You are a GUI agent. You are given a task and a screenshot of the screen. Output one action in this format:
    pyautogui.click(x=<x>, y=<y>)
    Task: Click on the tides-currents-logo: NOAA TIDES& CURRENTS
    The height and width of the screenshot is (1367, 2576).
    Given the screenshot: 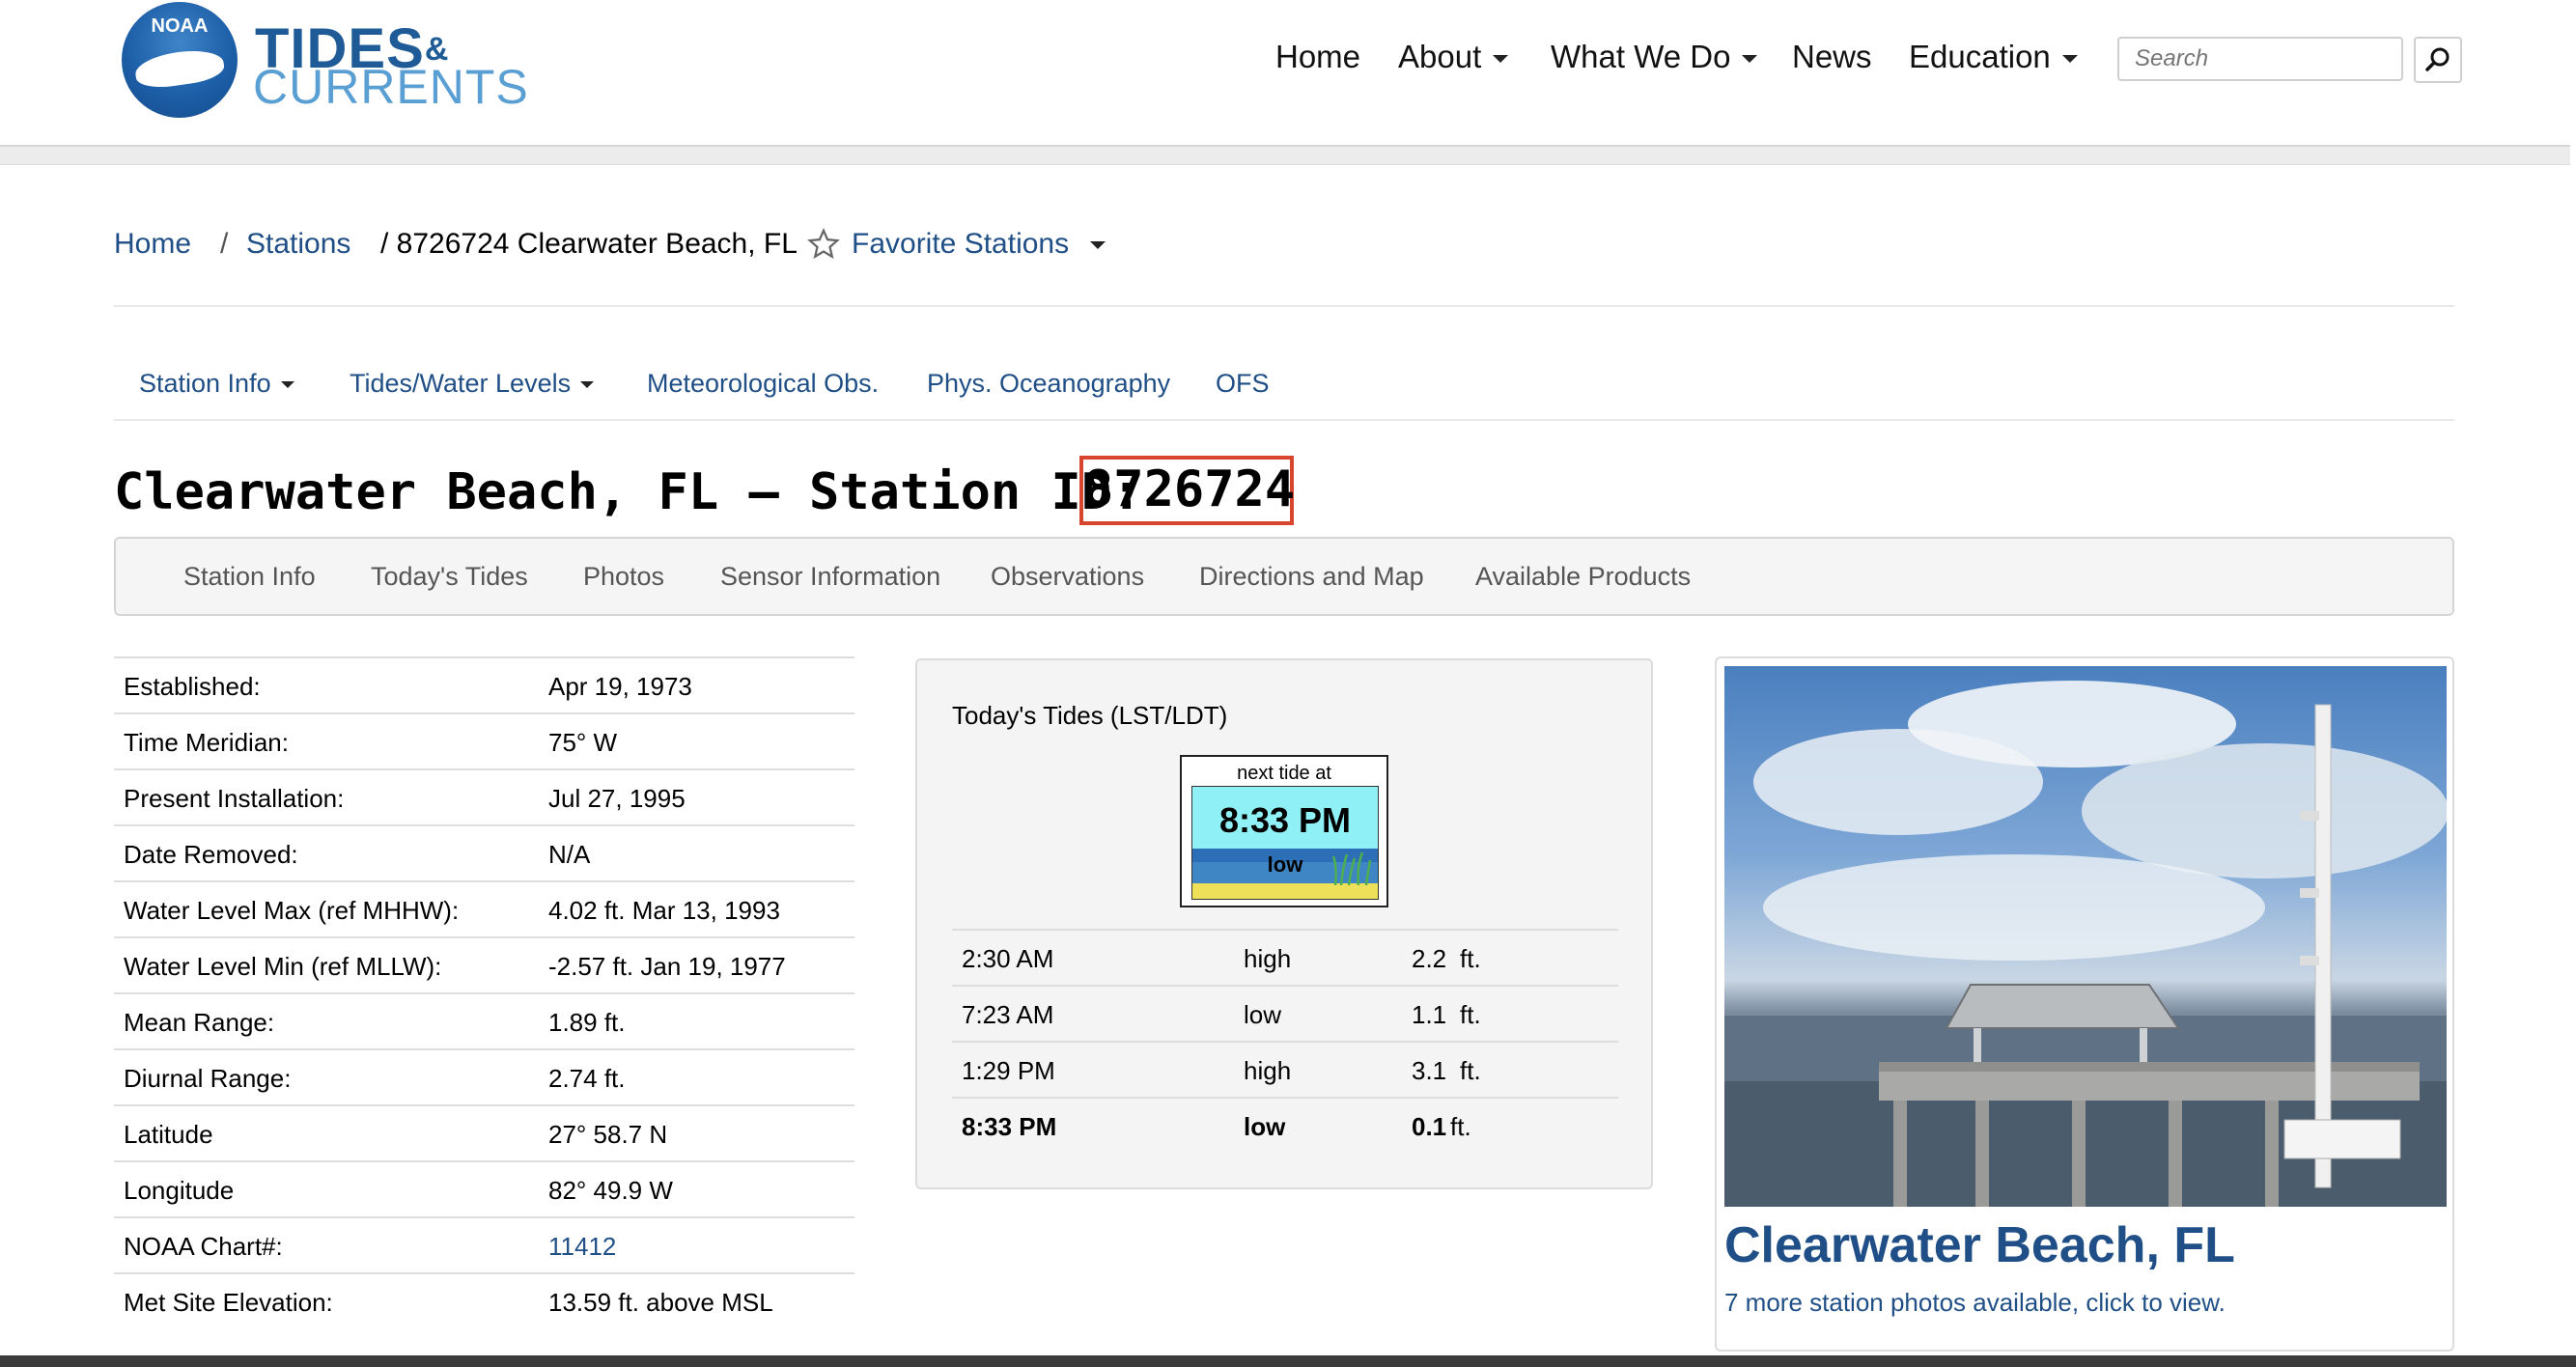 What is the action you would take?
    pyautogui.click(x=330, y=62)
    